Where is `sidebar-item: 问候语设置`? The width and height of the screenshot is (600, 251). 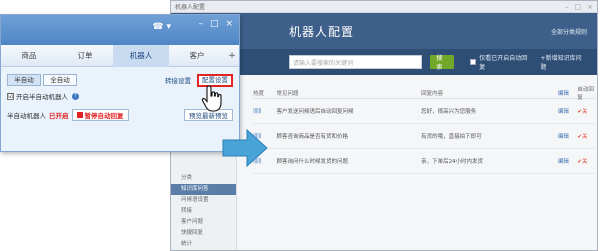 sidebar-item: 问候语设置 is located at coordinates (203, 200).